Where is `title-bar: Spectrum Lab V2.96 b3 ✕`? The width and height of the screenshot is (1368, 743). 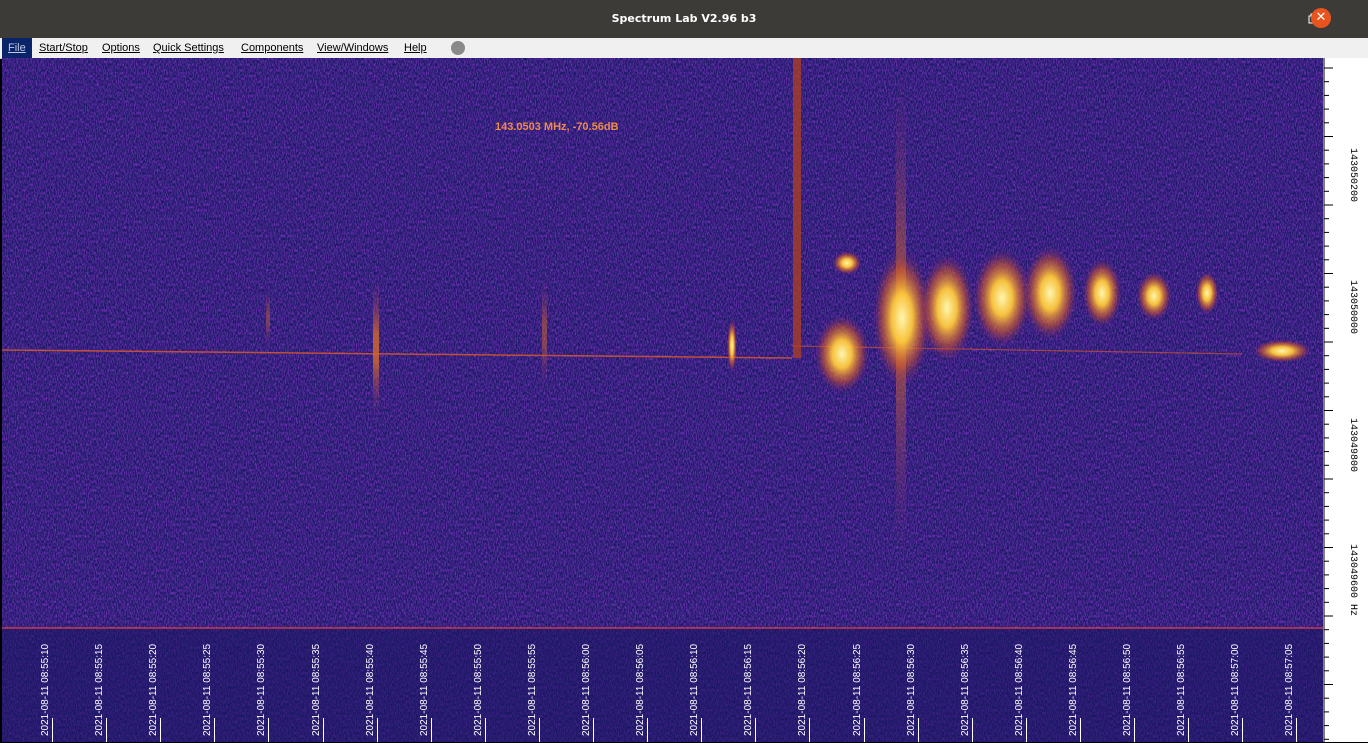
title-bar: Spectrum Lab V2.96 b3 ✕ is located at coordinates (684, 19).